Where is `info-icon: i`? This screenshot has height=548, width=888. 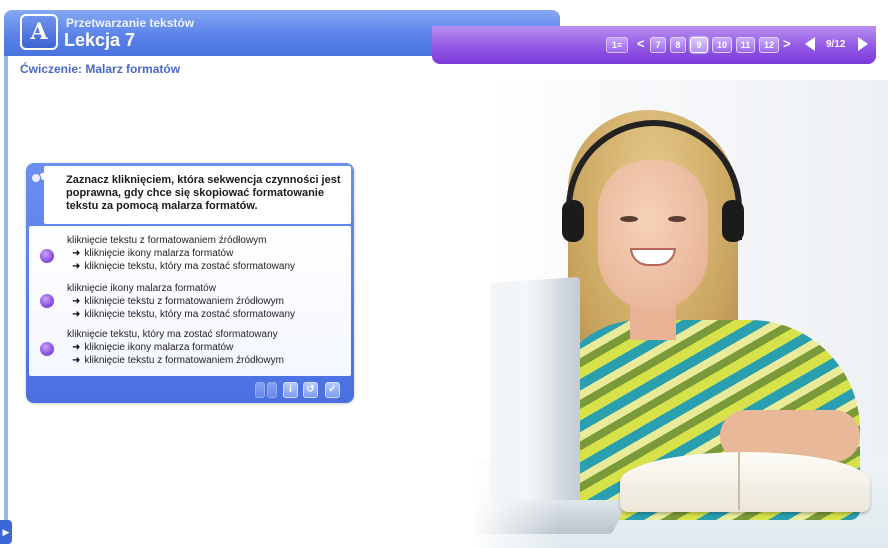 info-icon: i is located at coordinates (290, 390).